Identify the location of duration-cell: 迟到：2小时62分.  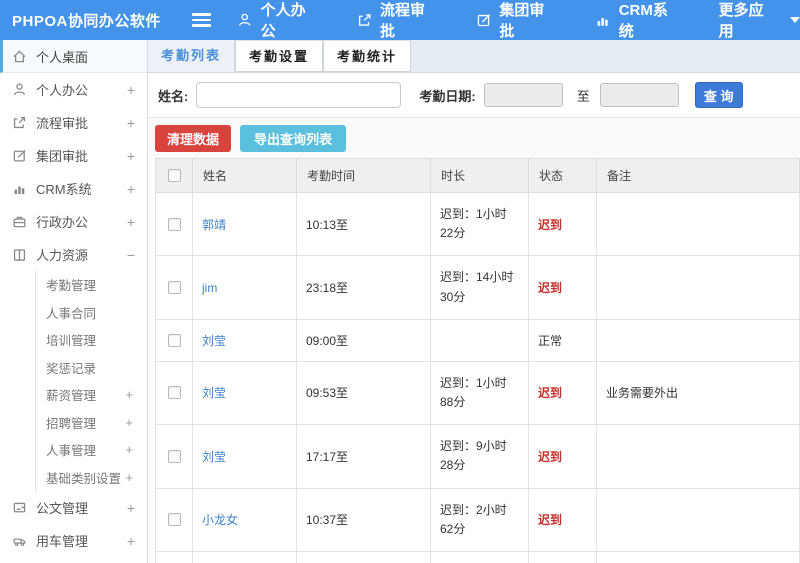
(479, 519).